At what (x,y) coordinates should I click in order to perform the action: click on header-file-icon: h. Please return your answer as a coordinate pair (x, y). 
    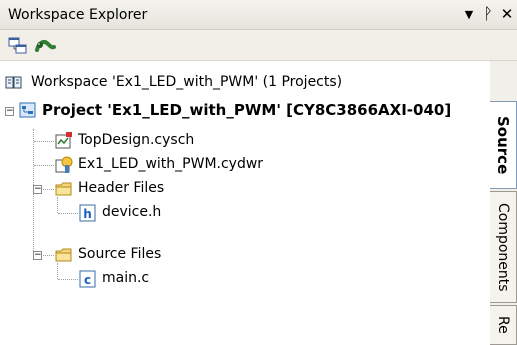
    Looking at the image, I should click on (87, 213).